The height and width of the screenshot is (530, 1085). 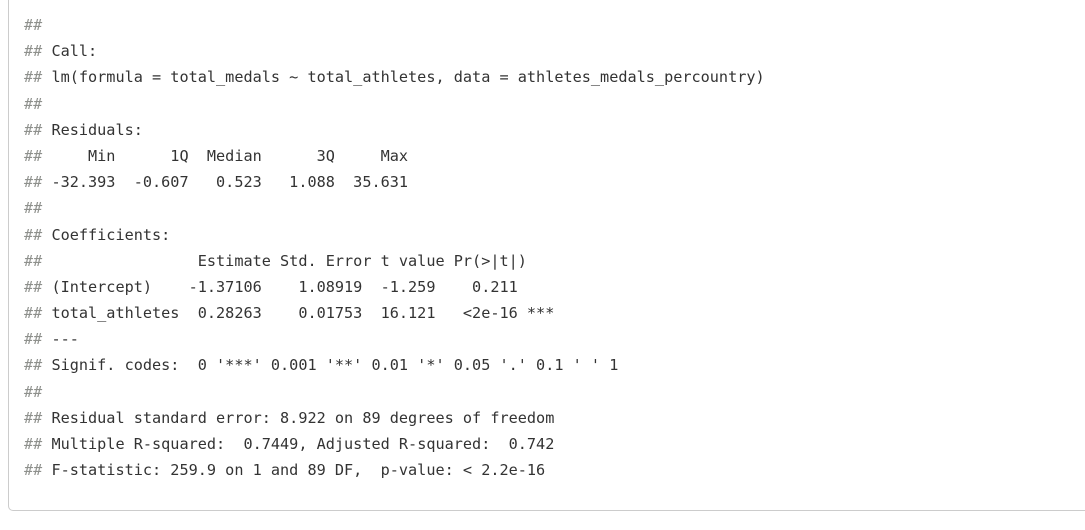 I want to click on output-line-residuals-label: ## Residuals:, so click(x=83, y=129).